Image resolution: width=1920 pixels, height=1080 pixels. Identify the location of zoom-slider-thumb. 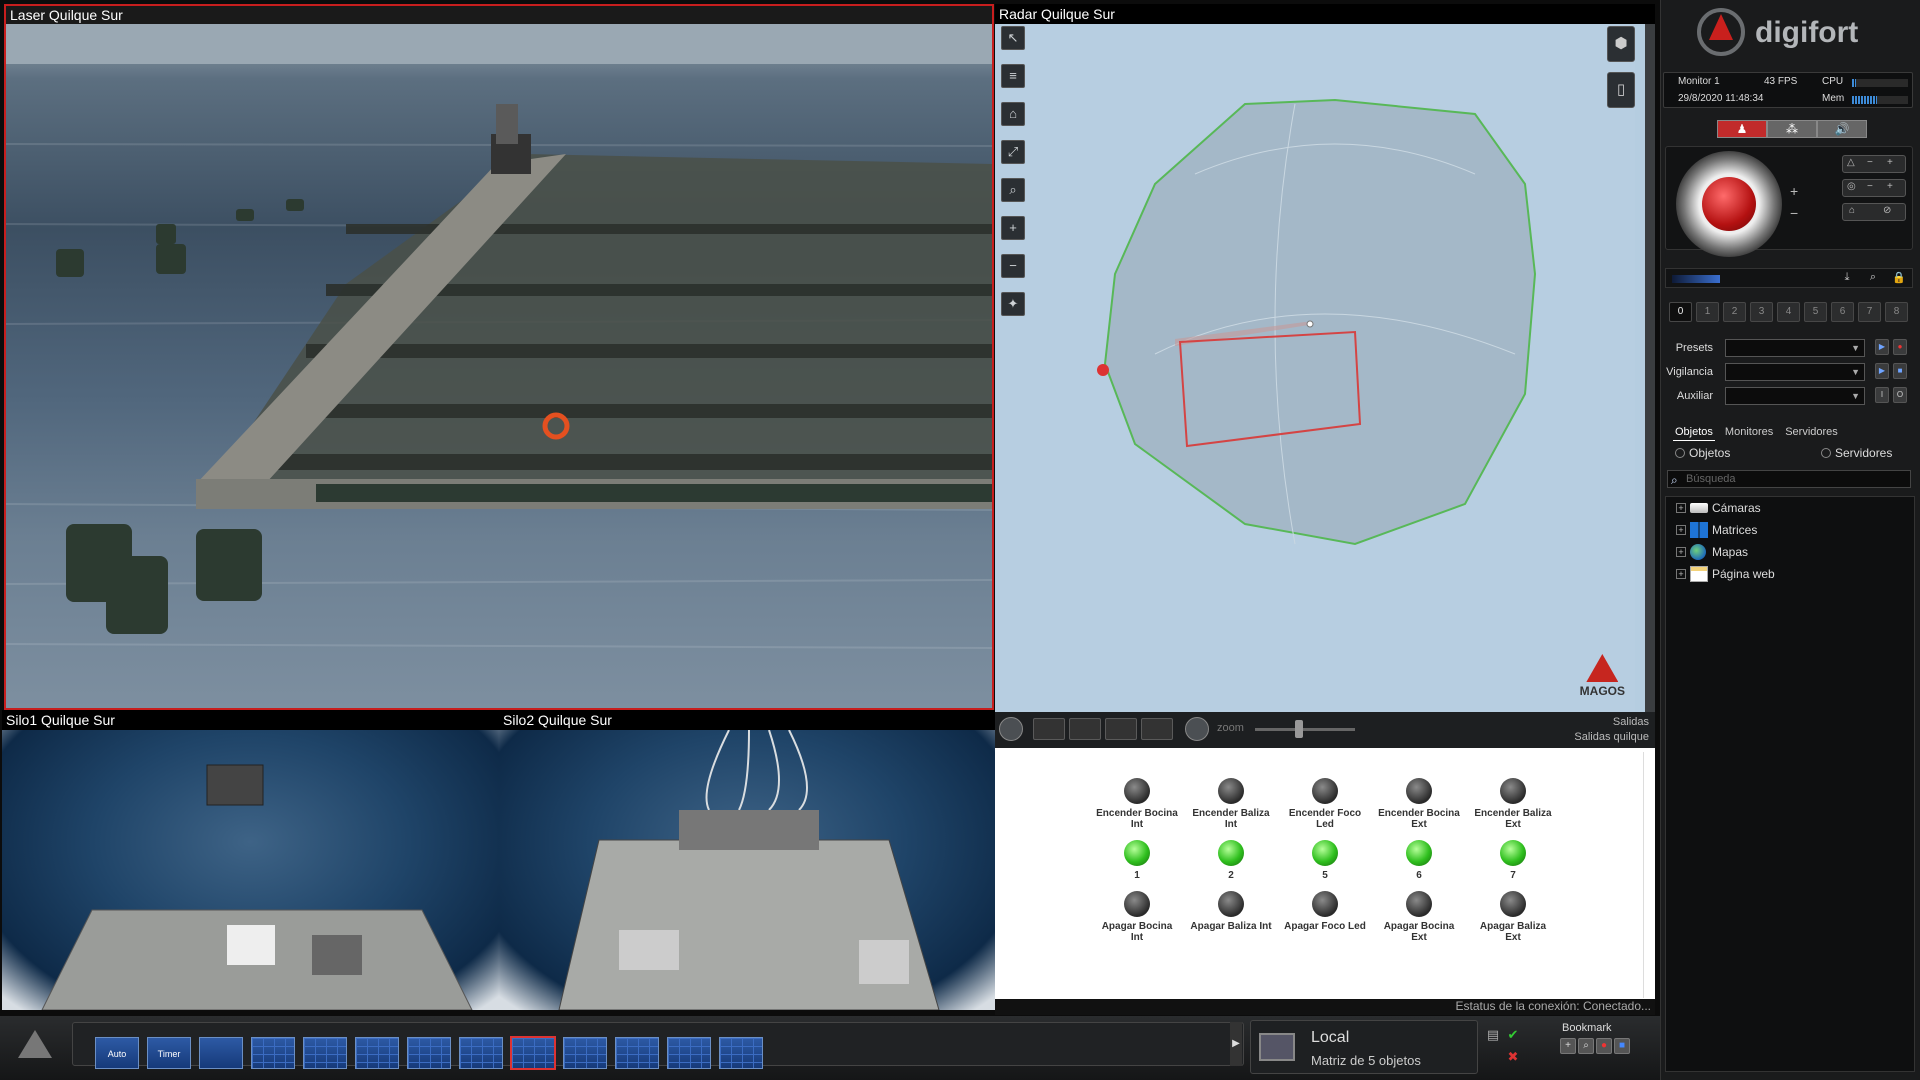
(1299, 729).